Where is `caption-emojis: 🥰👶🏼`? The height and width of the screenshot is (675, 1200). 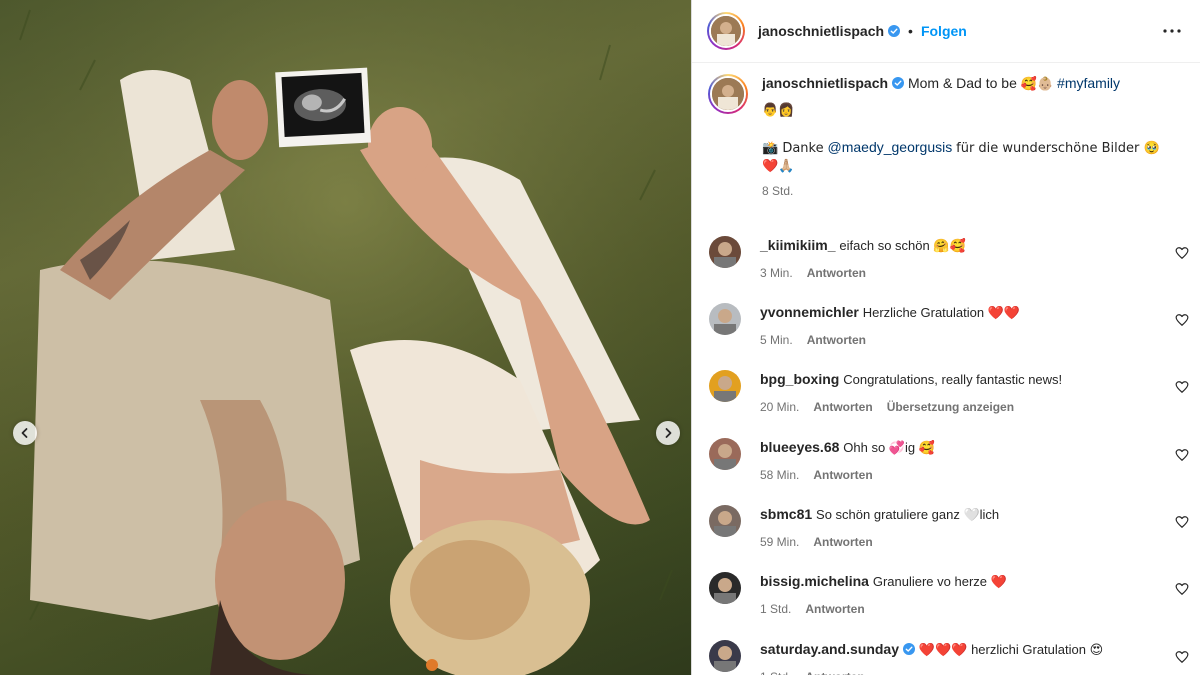 caption-emojis: 🥰👶🏼 is located at coordinates (1037, 84).